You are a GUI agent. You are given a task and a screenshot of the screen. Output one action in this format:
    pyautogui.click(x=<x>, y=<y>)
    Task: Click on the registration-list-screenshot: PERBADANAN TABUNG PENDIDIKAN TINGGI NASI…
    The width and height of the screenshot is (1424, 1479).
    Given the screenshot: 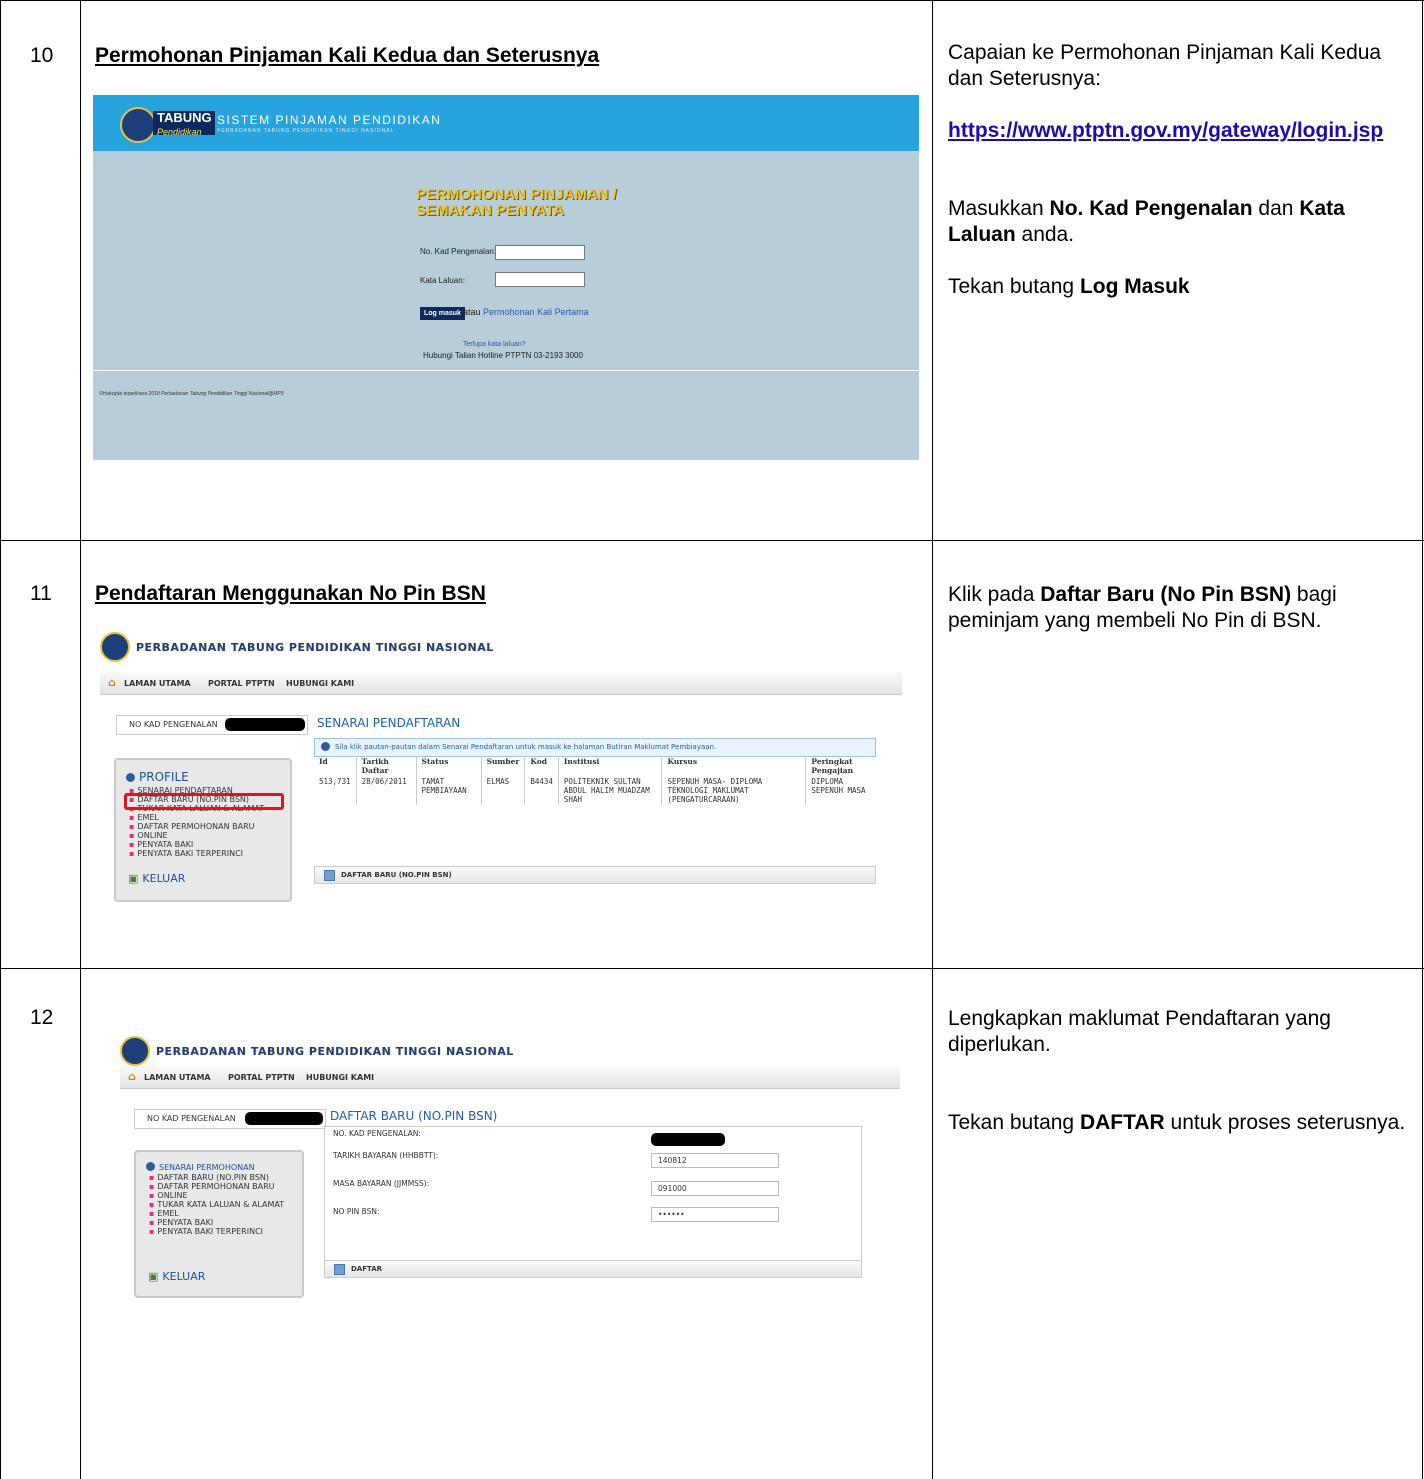 What is the action you would take?
    pyautogui.click(x=501, y=780)
    